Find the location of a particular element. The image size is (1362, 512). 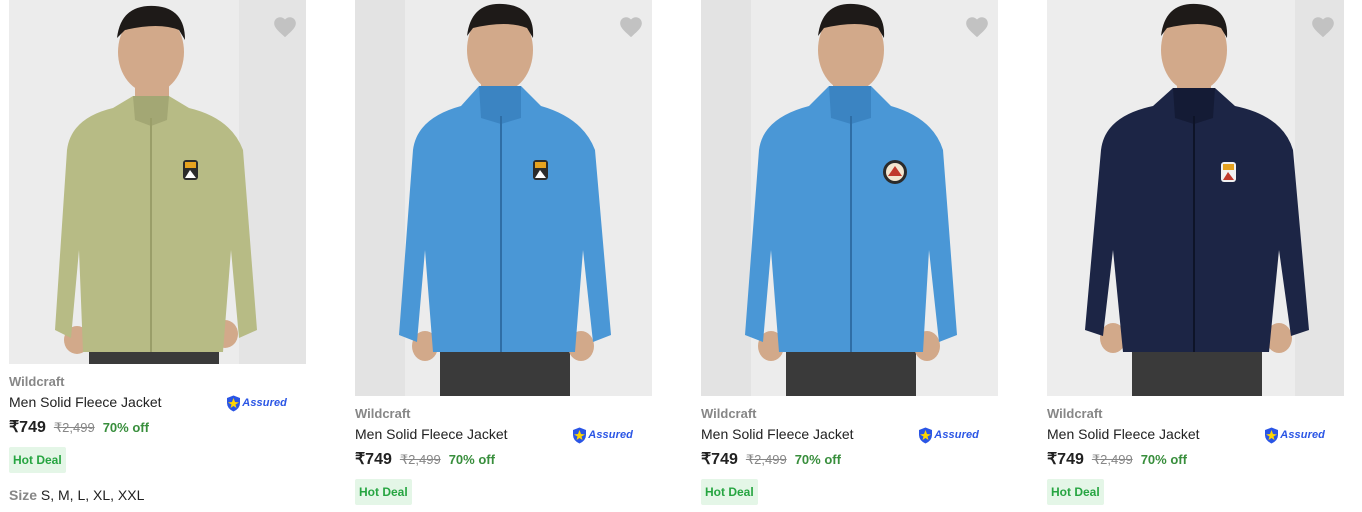

size-label: Size is located at coordinates (23, 495).